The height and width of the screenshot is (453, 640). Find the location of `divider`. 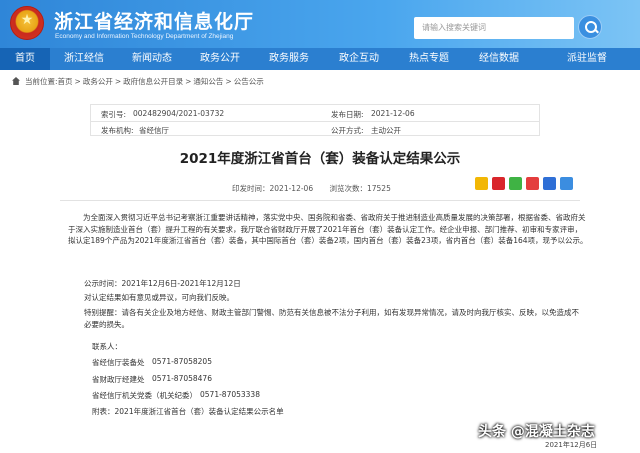

divider is located at coordinates (320, 200).